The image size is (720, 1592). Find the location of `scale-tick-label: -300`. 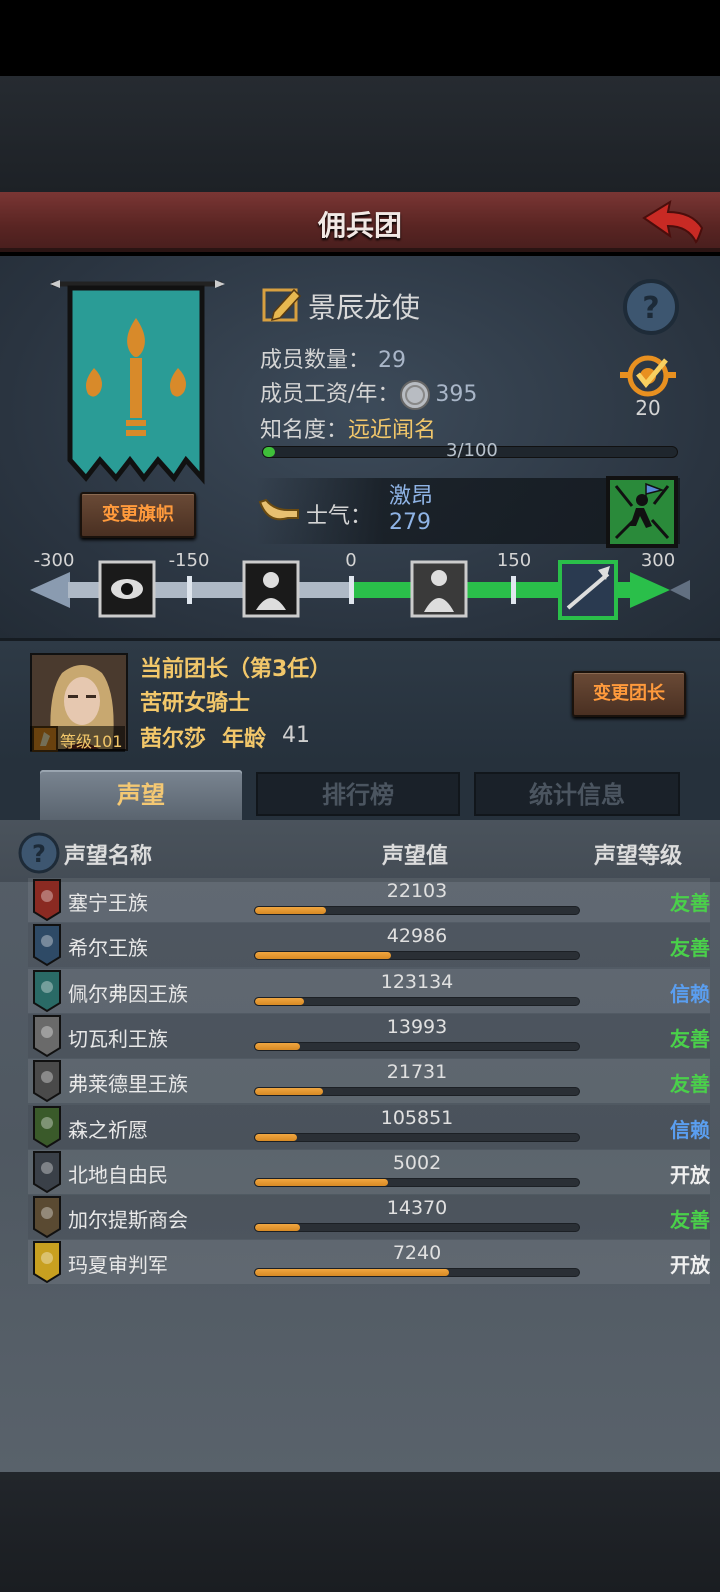

scale-tick-label: -300 is located at coordinates (54, 560).